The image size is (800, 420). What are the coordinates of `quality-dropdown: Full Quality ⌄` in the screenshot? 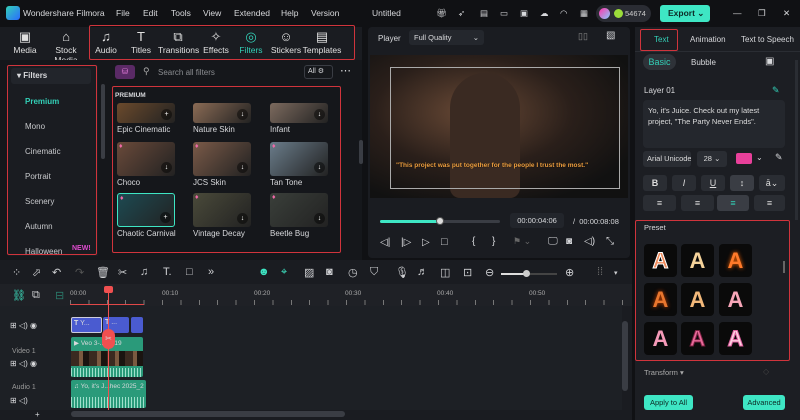 It's located at (446, 37).